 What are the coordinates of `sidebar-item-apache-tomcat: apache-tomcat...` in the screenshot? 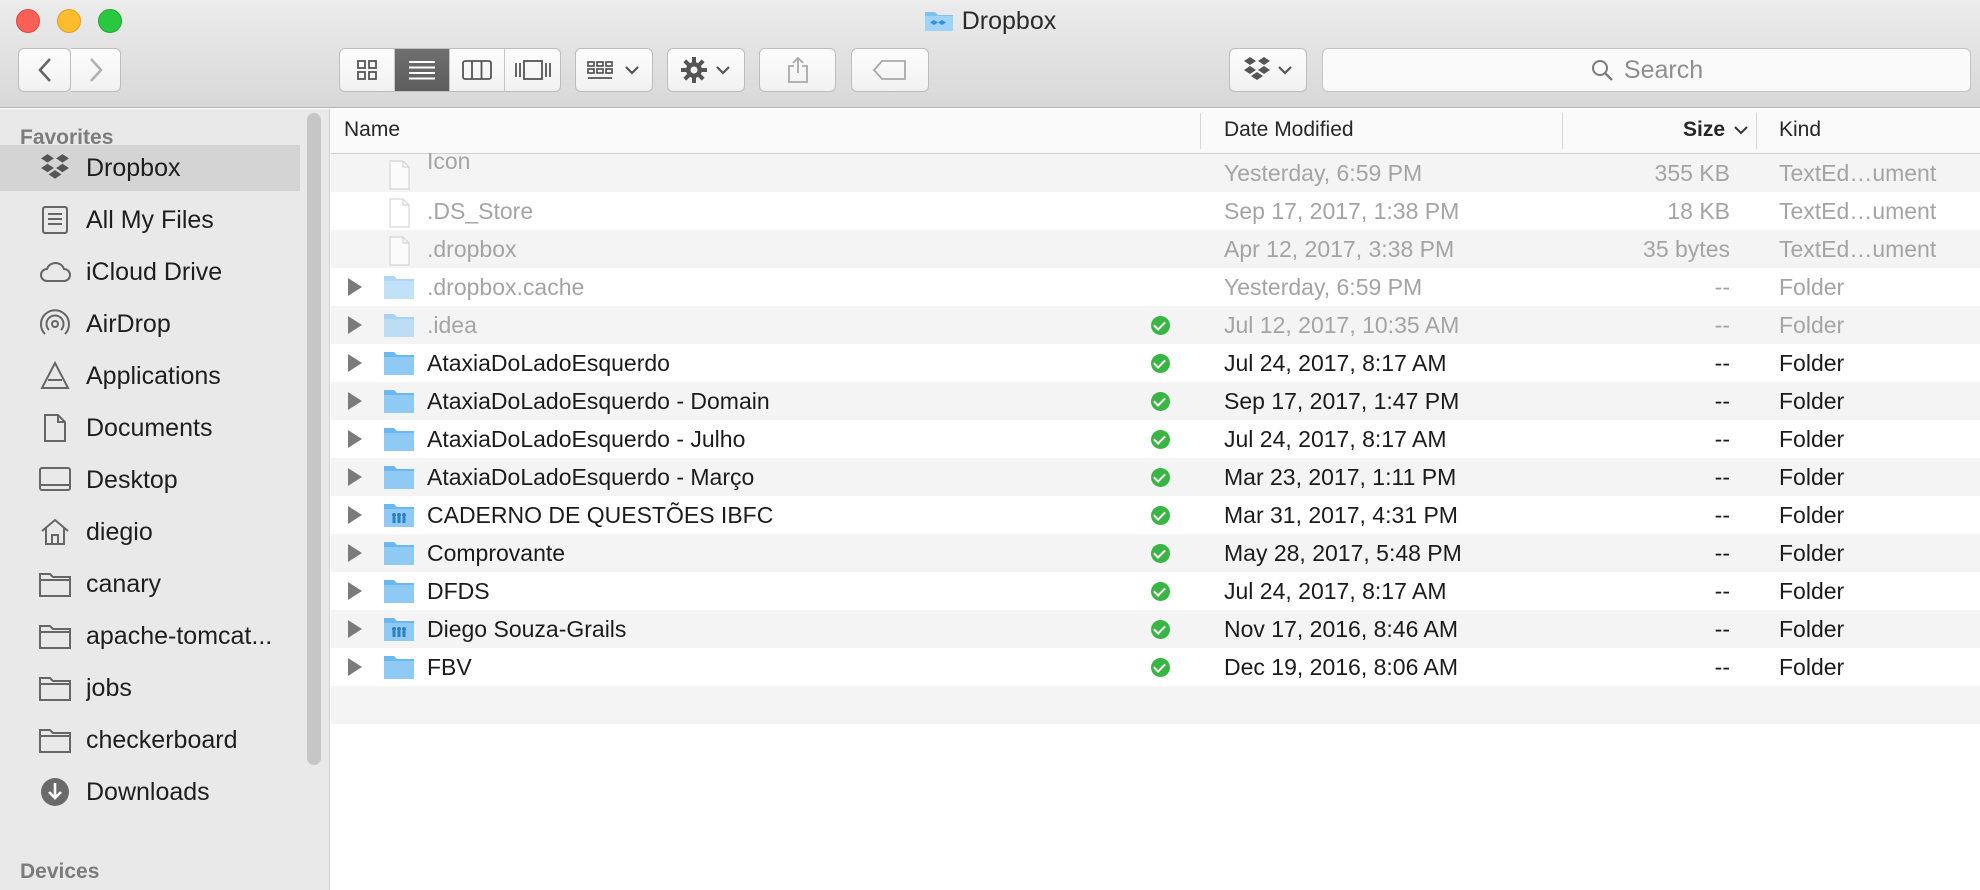 It's located at (150, 636).